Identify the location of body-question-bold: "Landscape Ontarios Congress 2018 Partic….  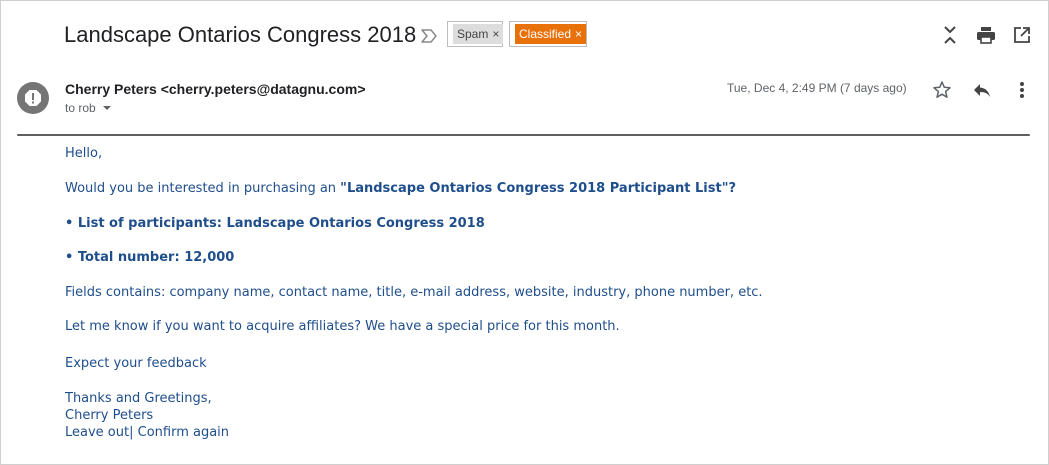
(538, 188).